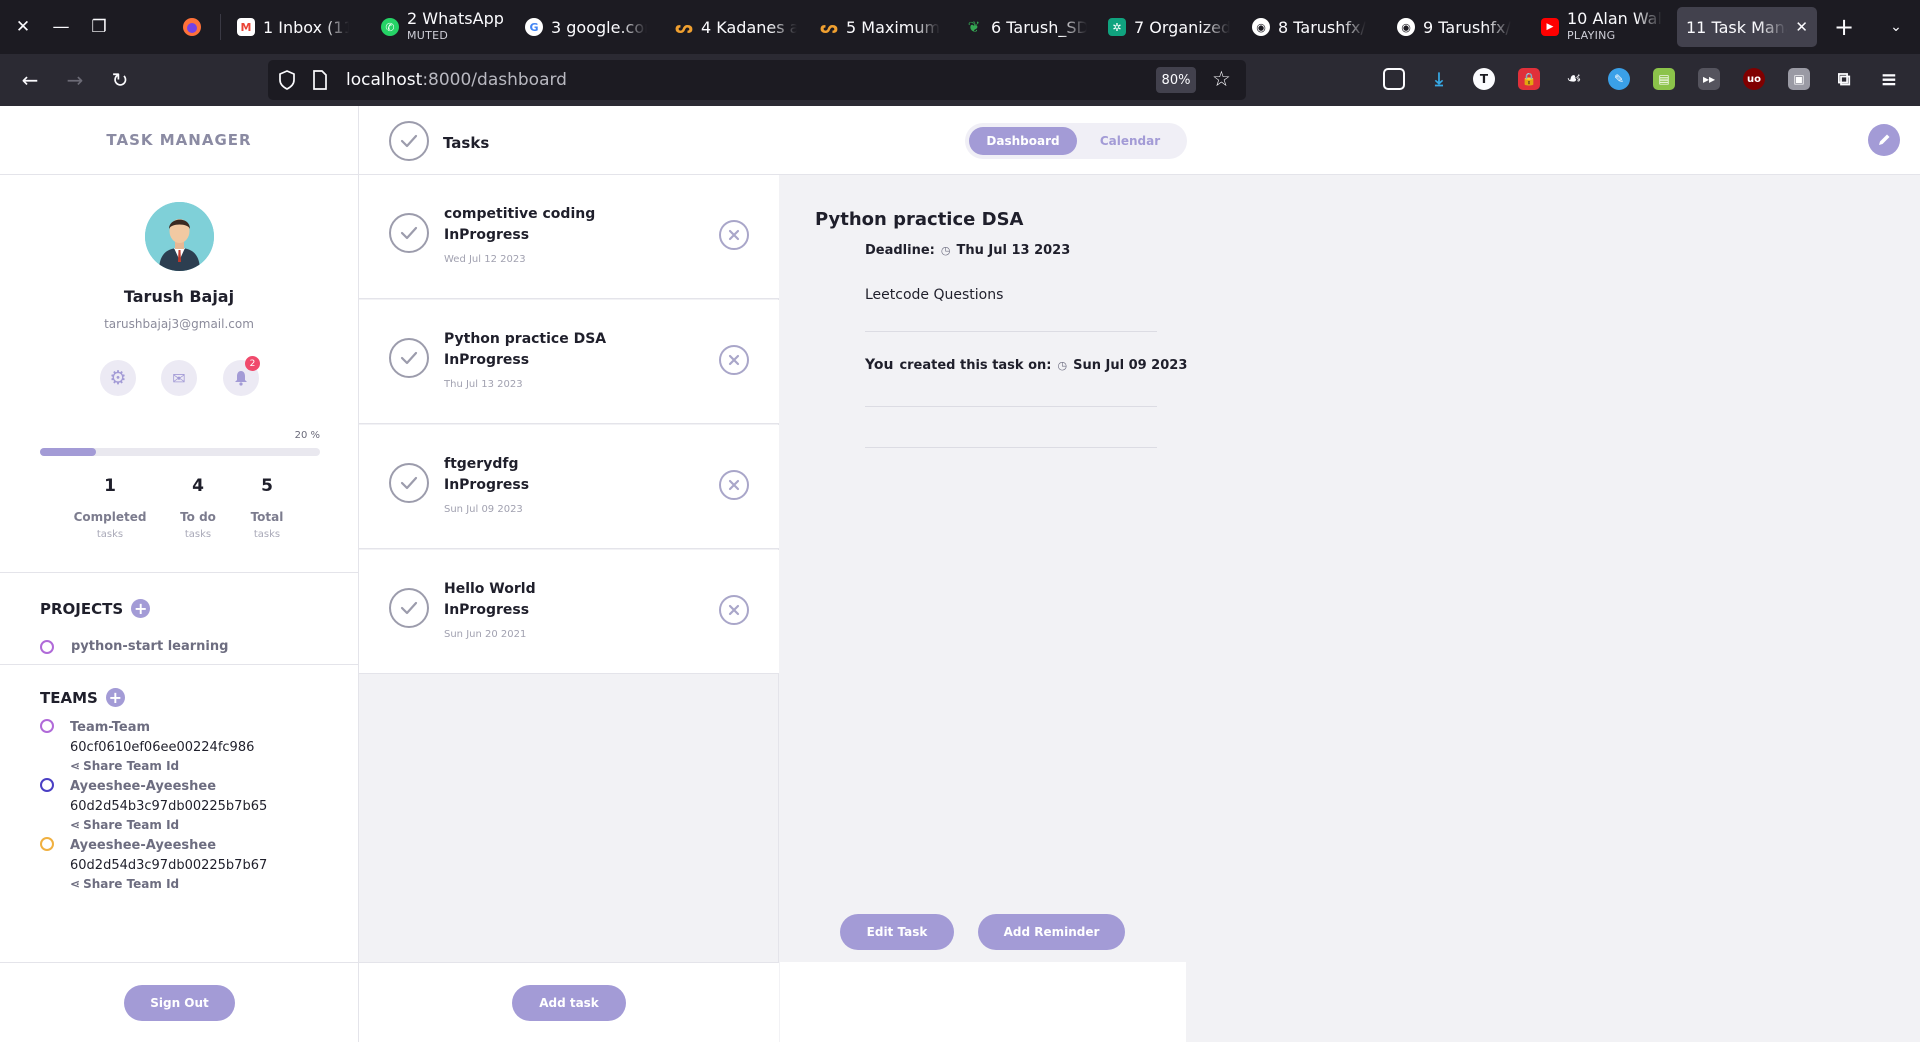 The width and height of the screenshot is (1920, 1042). Describe the element at coordinates (1458, 27) in the screenshot. I see `browser-tab-9: ◉ 9 Tarushfx/` at that location.